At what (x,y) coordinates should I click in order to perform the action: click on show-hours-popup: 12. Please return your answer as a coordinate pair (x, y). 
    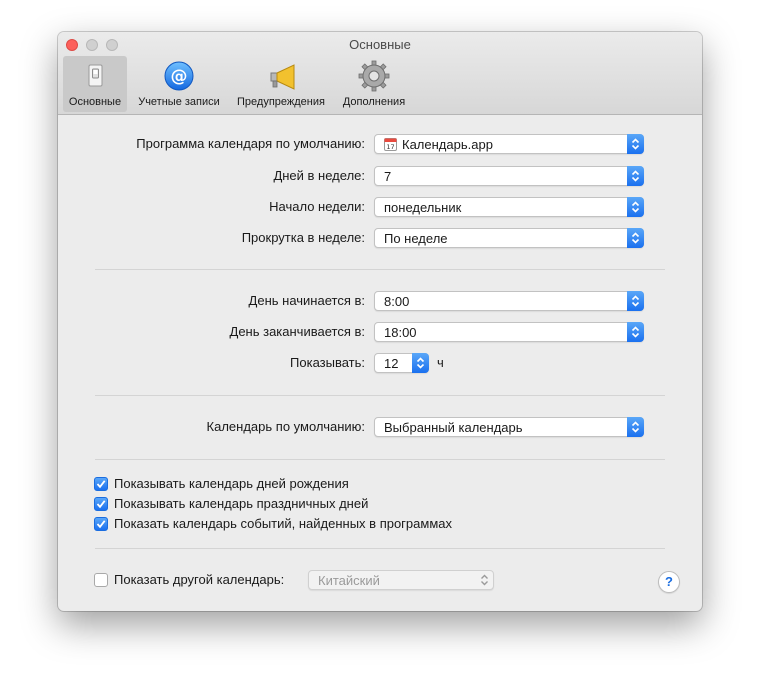
    Looking at the image, I should click on (401, 363).